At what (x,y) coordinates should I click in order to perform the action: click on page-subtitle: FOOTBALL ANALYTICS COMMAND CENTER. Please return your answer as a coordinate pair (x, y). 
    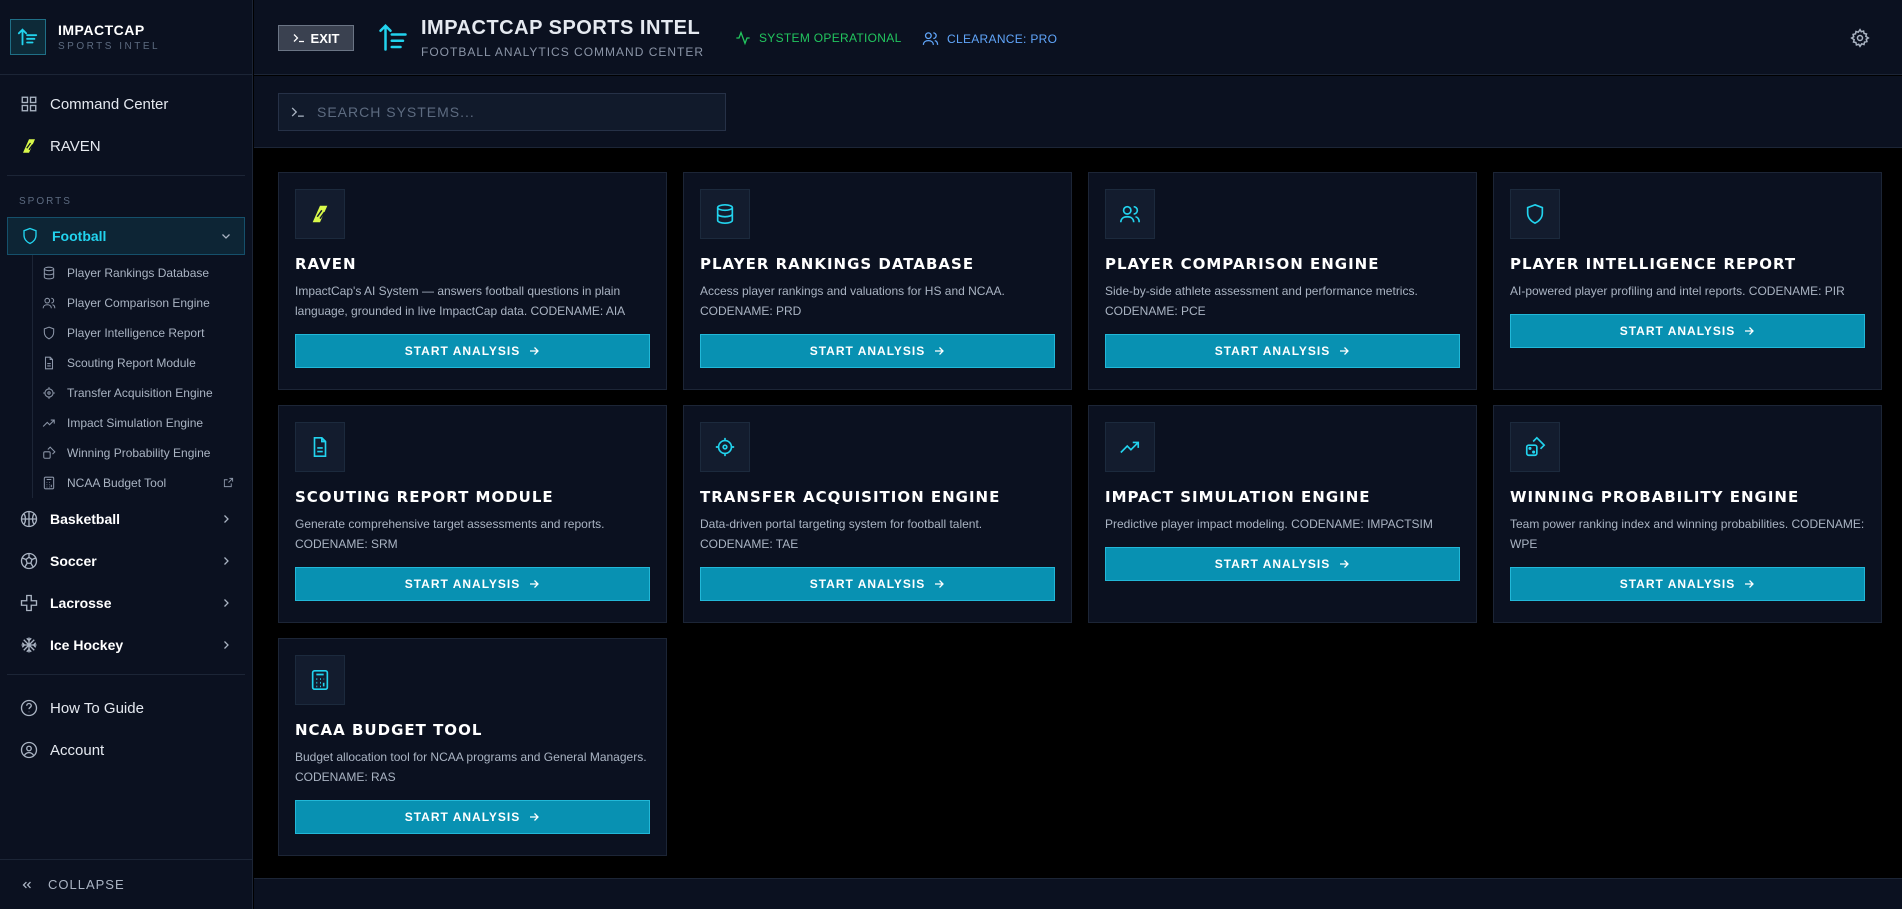
    Looking at the image, I should click on (563, 52).